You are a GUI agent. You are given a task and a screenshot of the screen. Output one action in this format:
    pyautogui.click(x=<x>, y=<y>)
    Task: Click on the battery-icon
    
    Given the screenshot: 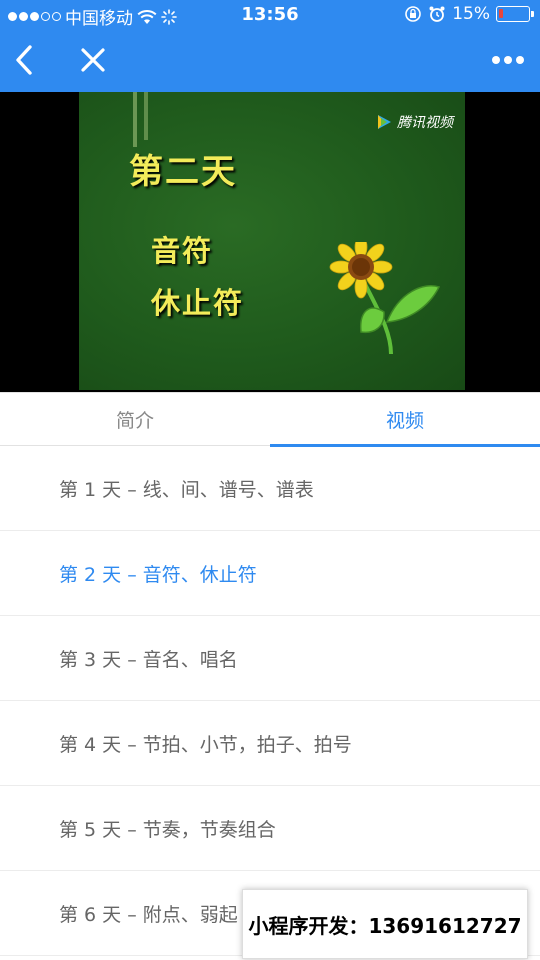 What is the action you would take?
    pyautogui.click(x=515, y=14)
    